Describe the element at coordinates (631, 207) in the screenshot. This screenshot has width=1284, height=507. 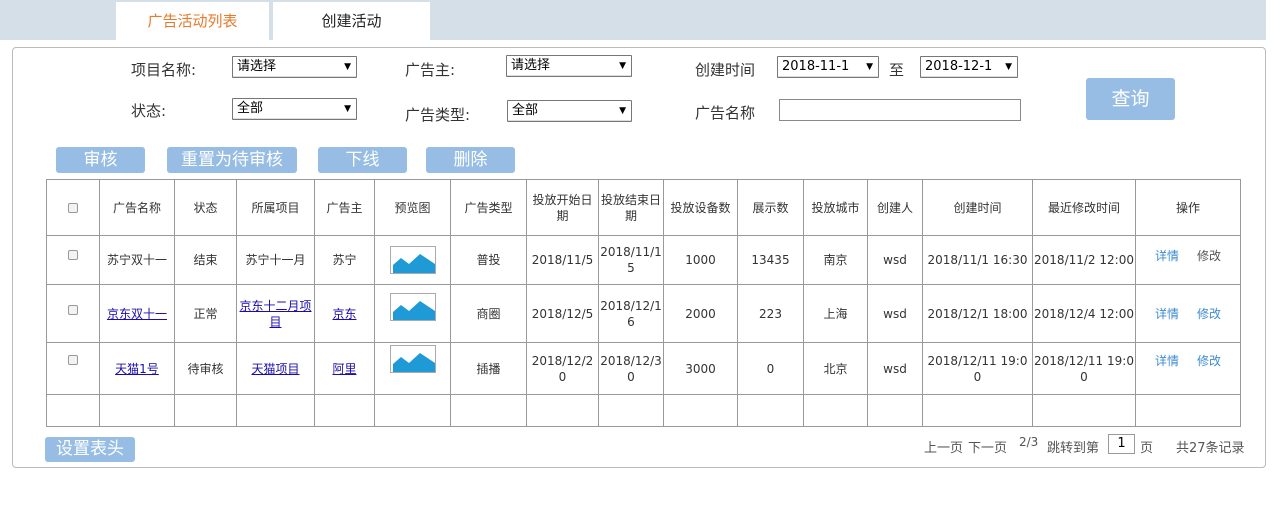
I see `col-end-date: 投放结束日期` at that location.